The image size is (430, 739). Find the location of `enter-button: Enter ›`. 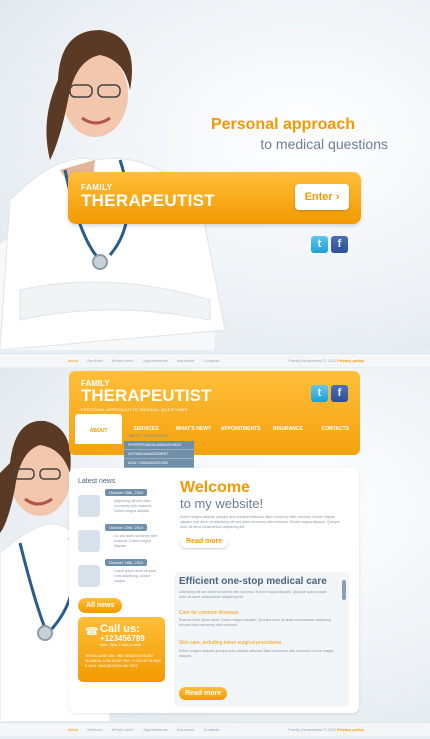

enter-button: Enter › is located at coordinates (322, 197).